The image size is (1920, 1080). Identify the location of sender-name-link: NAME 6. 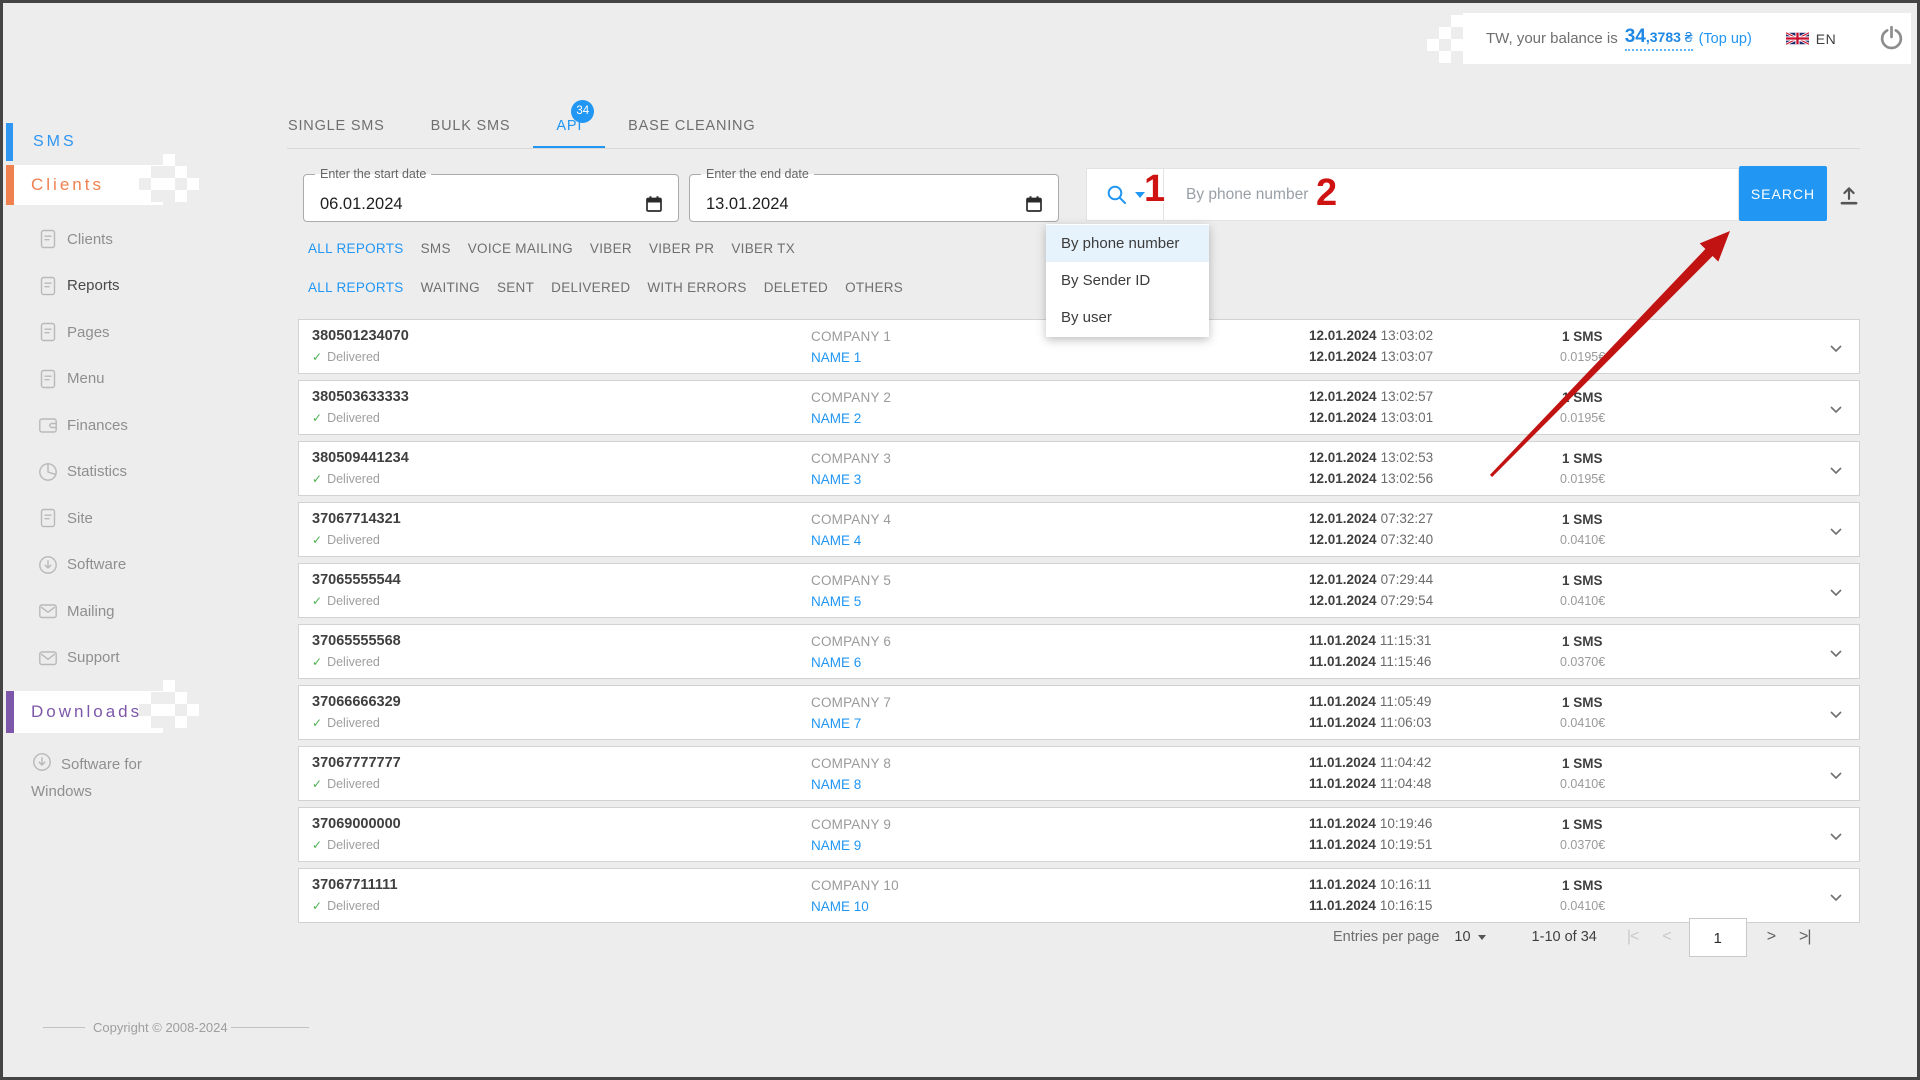
(836, 662).